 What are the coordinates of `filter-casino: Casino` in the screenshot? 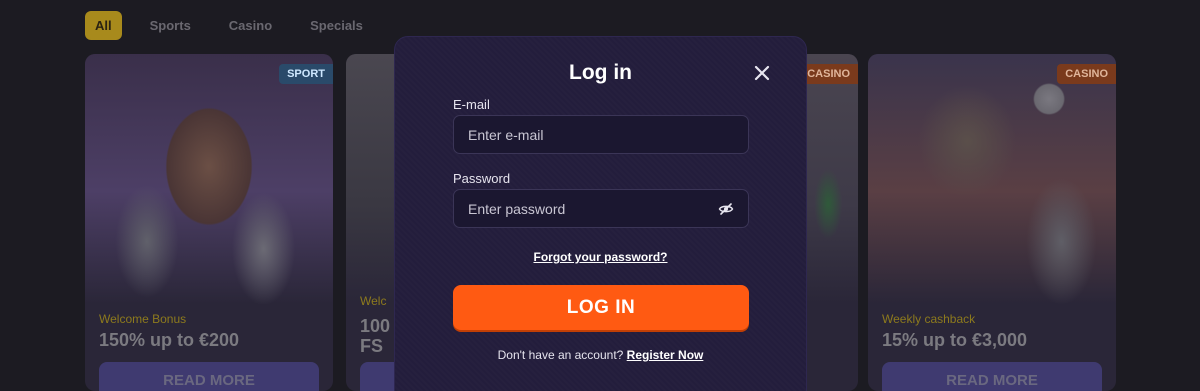 It's located at (250, 25).